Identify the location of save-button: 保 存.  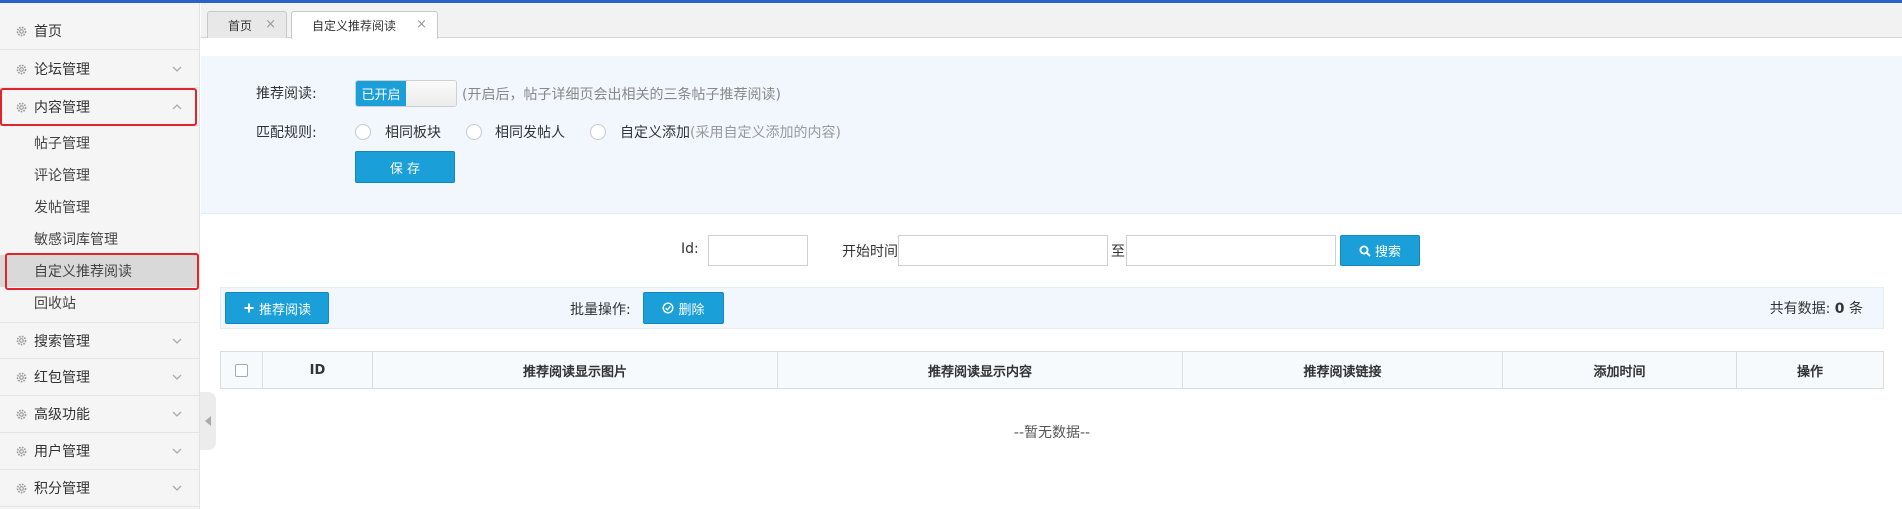
(405, 167).